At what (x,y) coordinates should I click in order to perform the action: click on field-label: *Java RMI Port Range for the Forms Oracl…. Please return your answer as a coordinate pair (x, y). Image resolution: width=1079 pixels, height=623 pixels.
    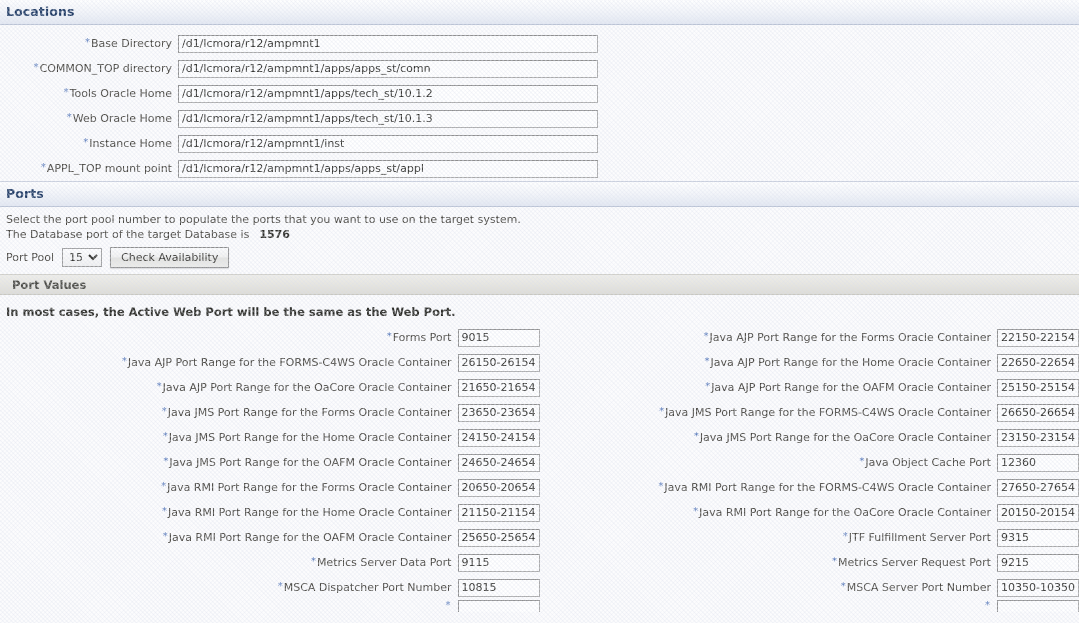
    Looking at the image, I should click on (309, 487).